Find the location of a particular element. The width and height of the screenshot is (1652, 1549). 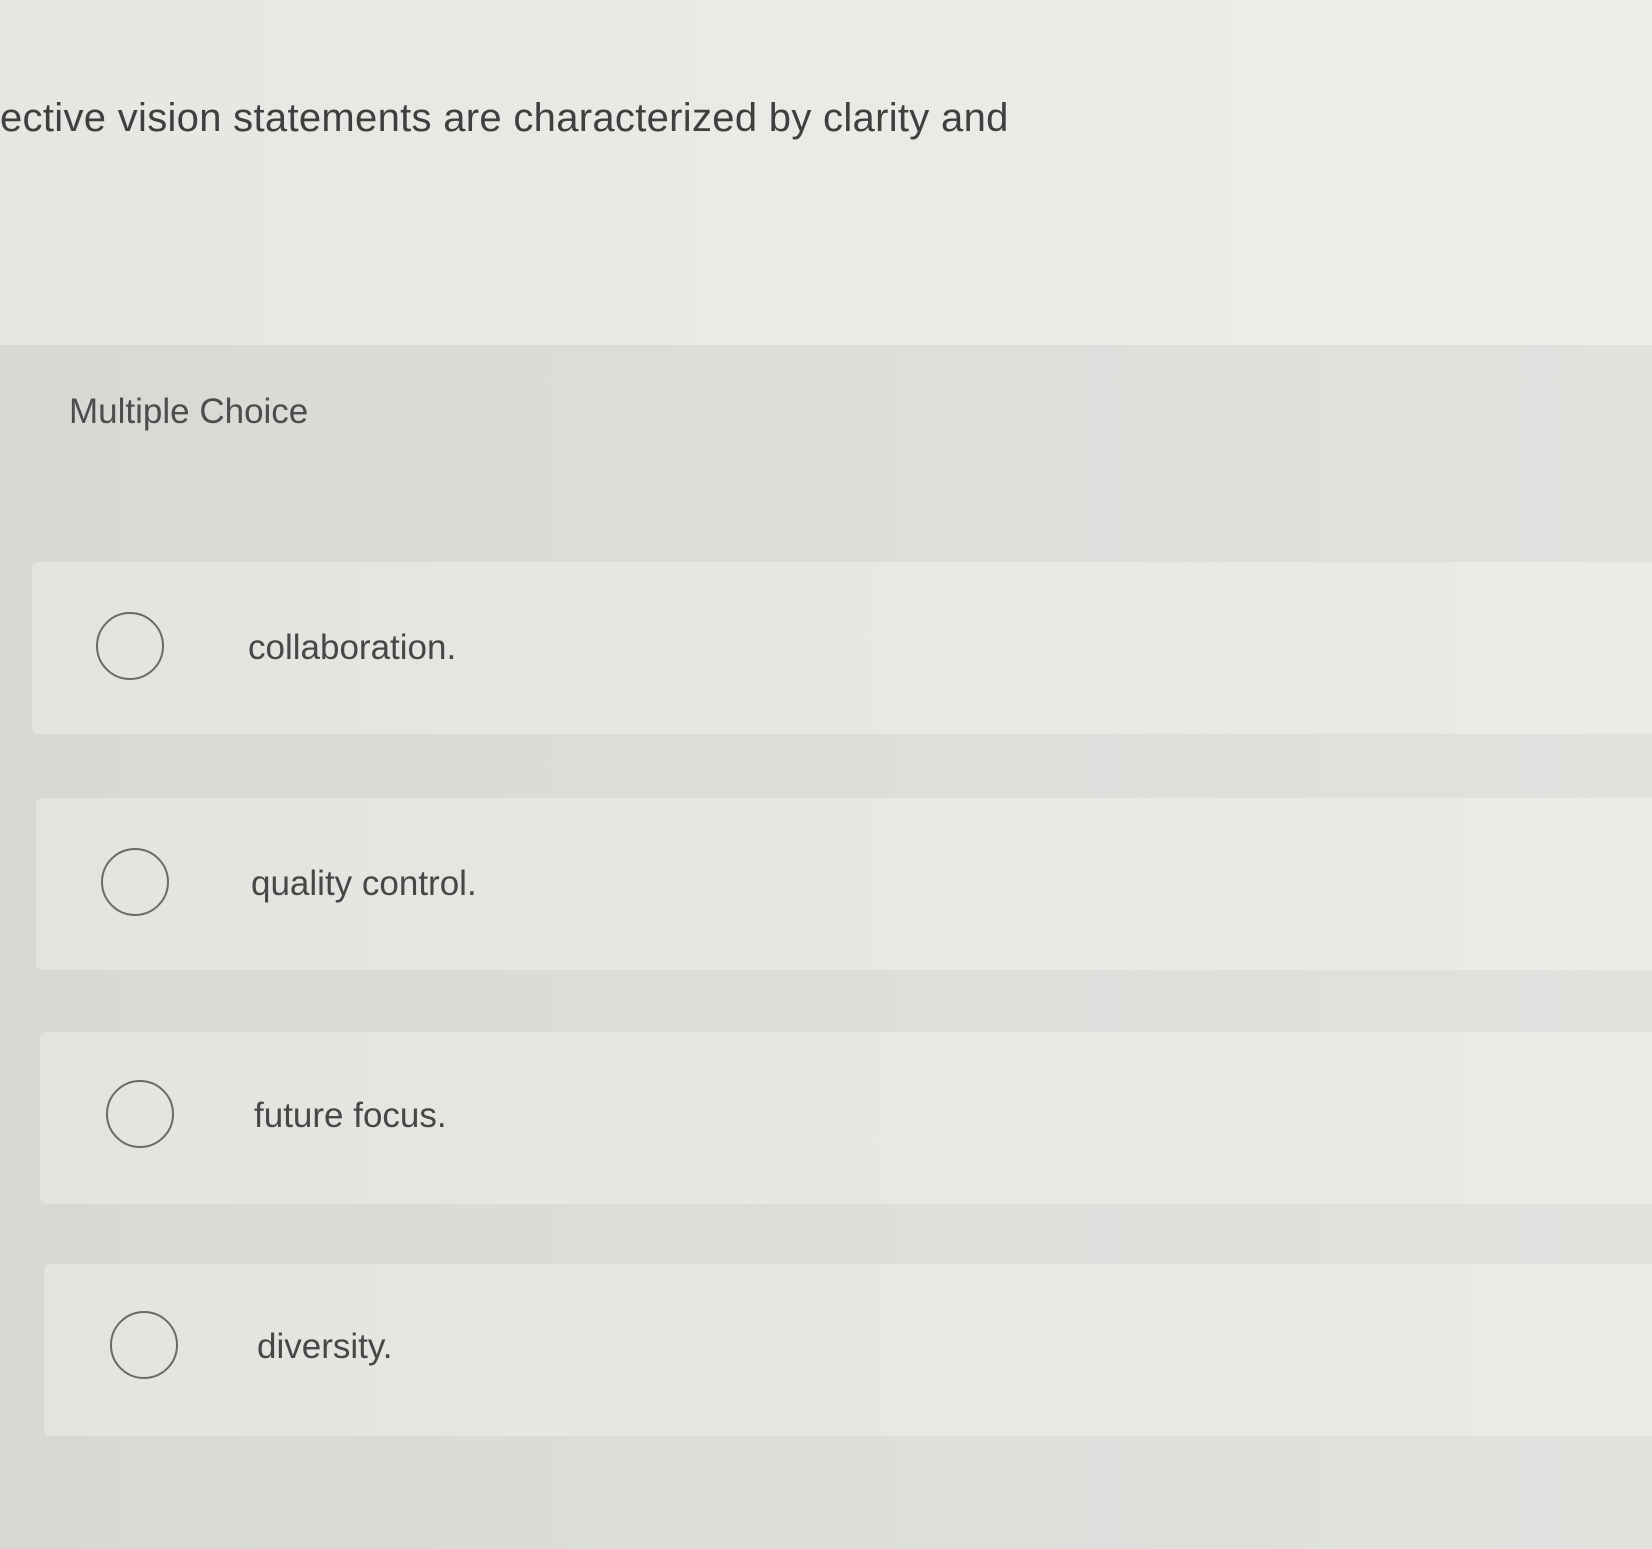

answer-option-label: quality control. is located at coordinates (364, 883).